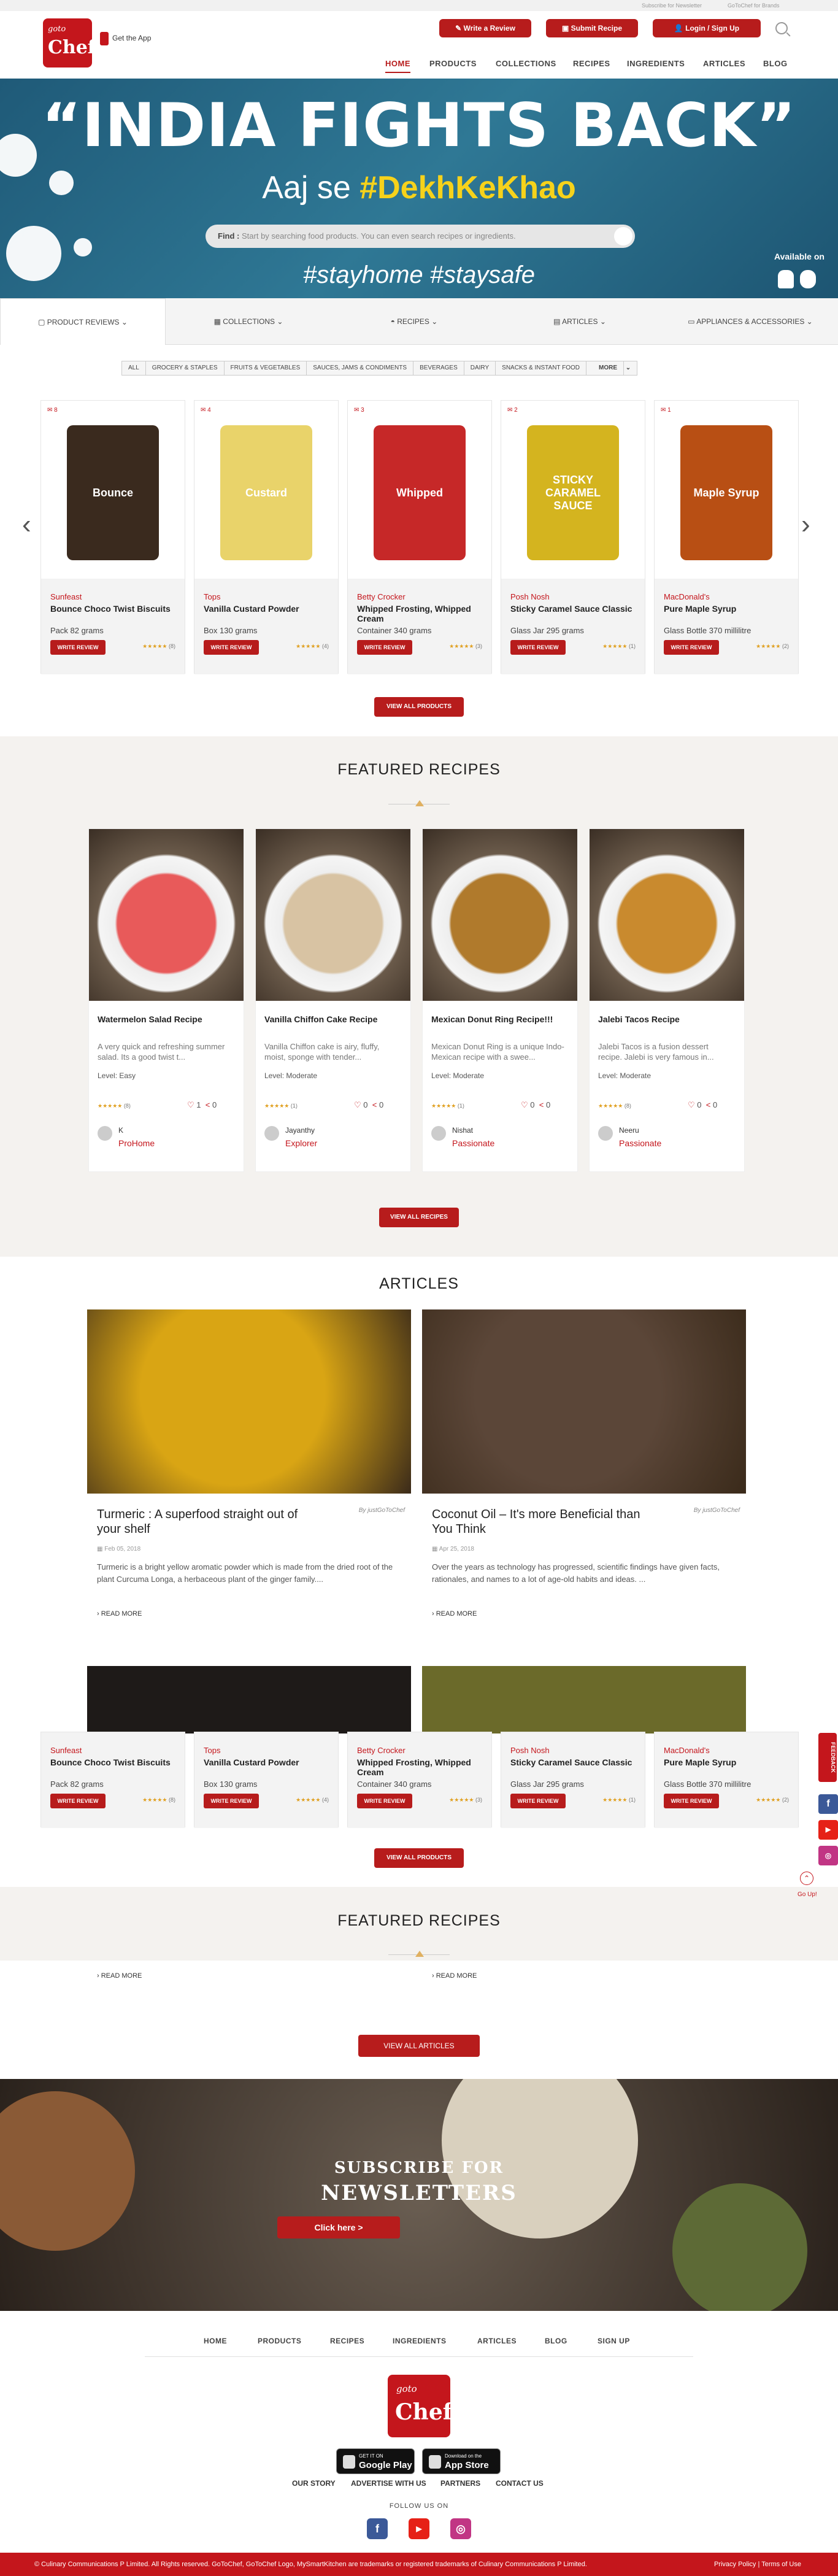 Image resolution: width=838 pixels, height=2576 pixels. I want to click on feedback-tab: FEEDBACK, so click(827, 1757).